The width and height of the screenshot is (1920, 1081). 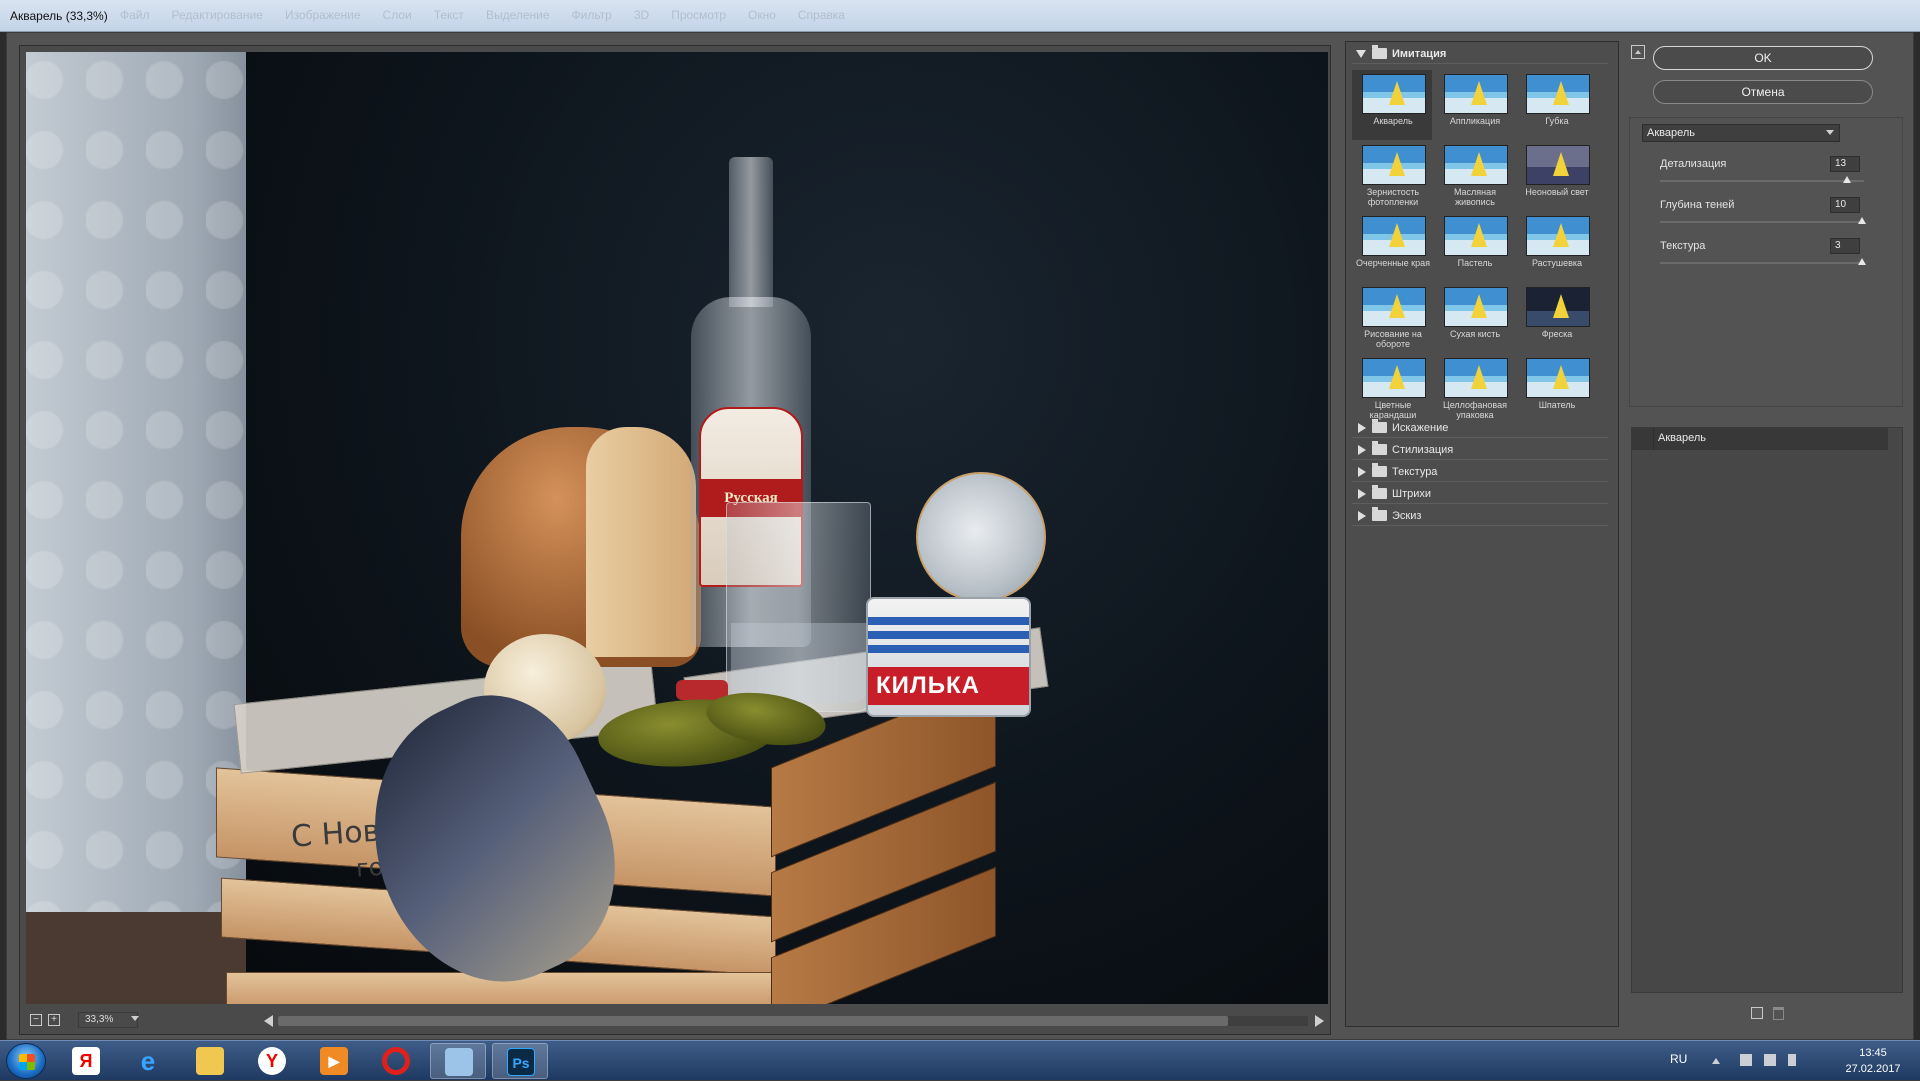 What do you see at coordinates (641, 15) in the screenshot?
I see `menu-item: 3D` at bounding box center [641, 15].